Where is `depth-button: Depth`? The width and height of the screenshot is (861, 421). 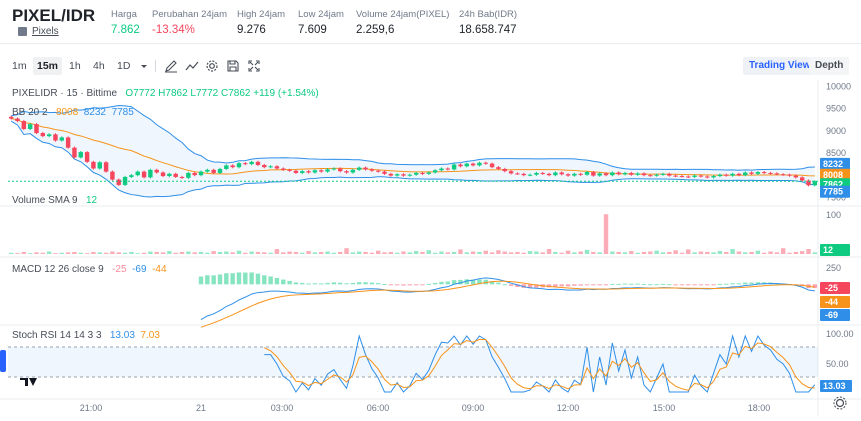 depth-button: Depth is located at coordinates (829, 66).